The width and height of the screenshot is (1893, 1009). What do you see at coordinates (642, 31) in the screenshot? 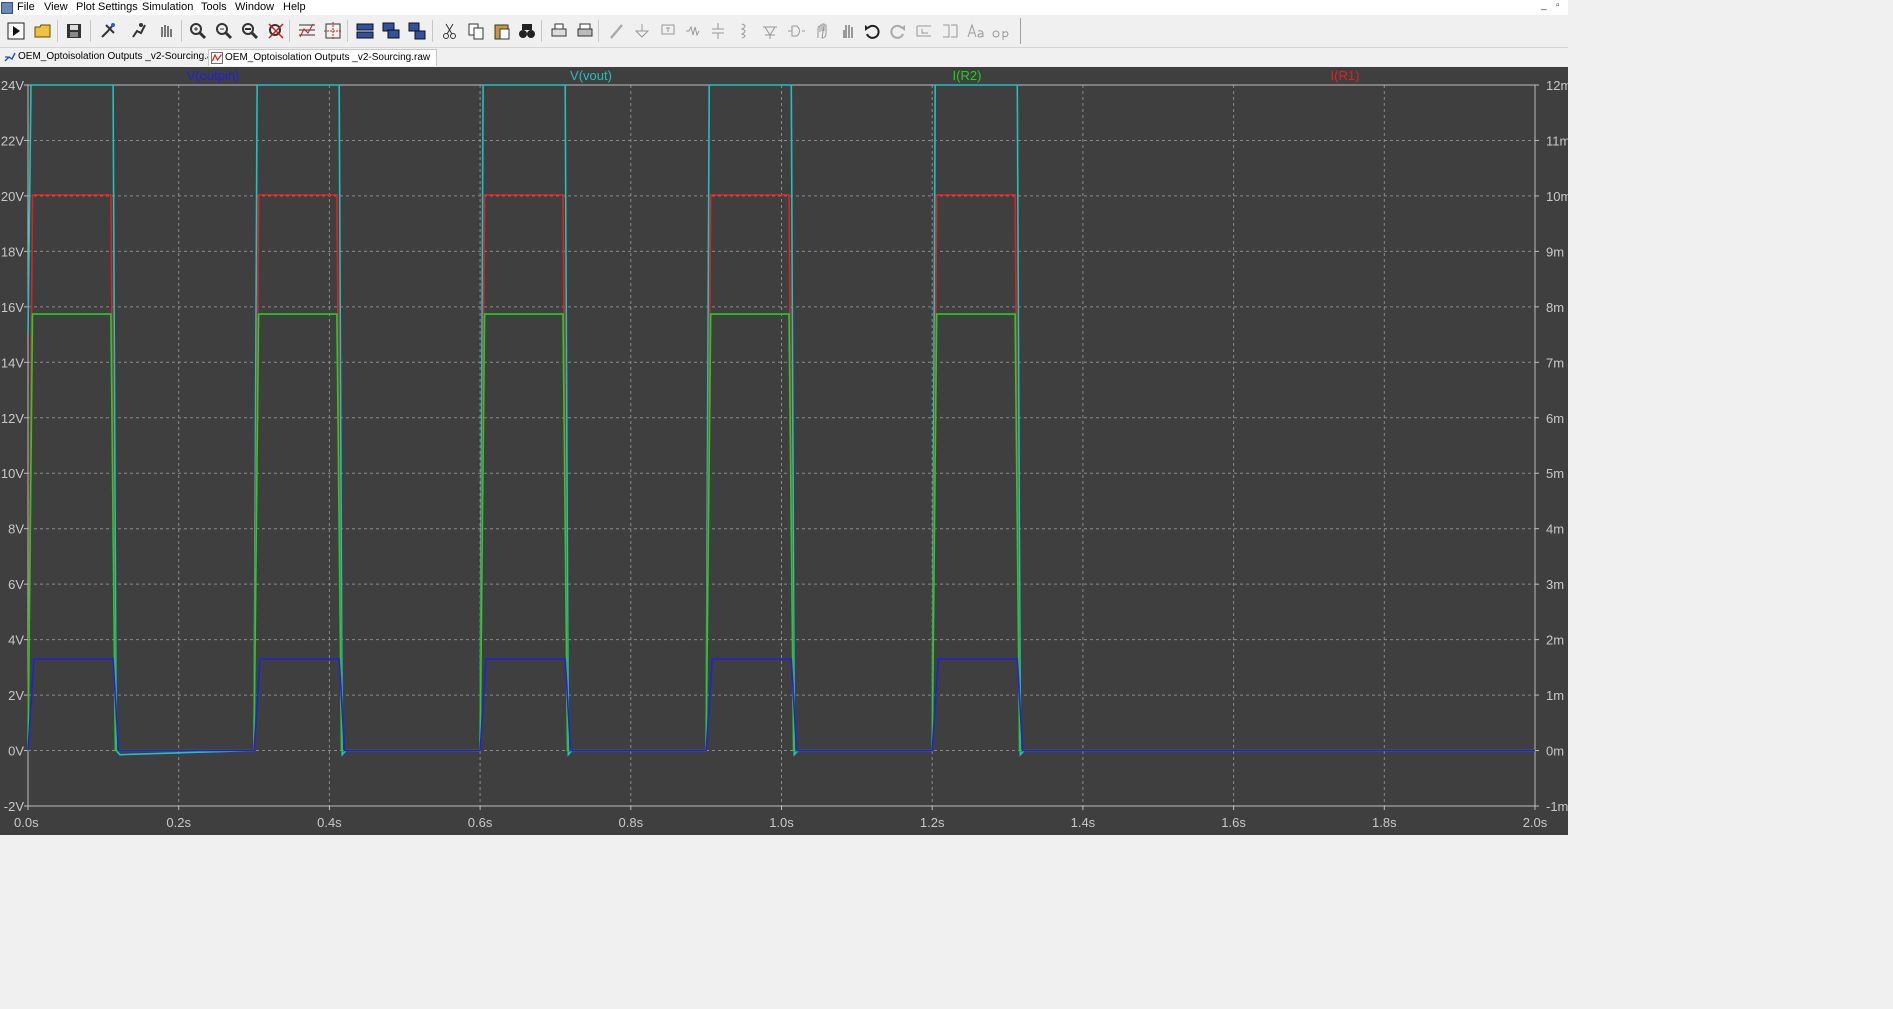
I see `ground-button` at bounding box center [642, 31].